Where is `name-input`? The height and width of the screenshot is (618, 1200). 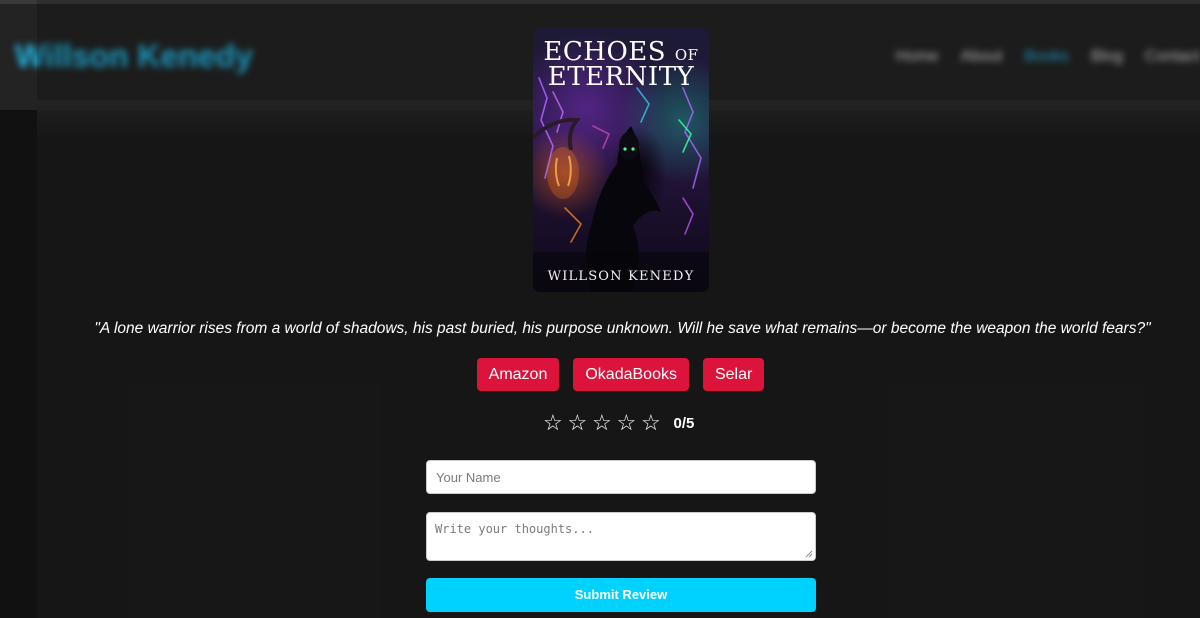 name-input is located at coordinates (621, 477).